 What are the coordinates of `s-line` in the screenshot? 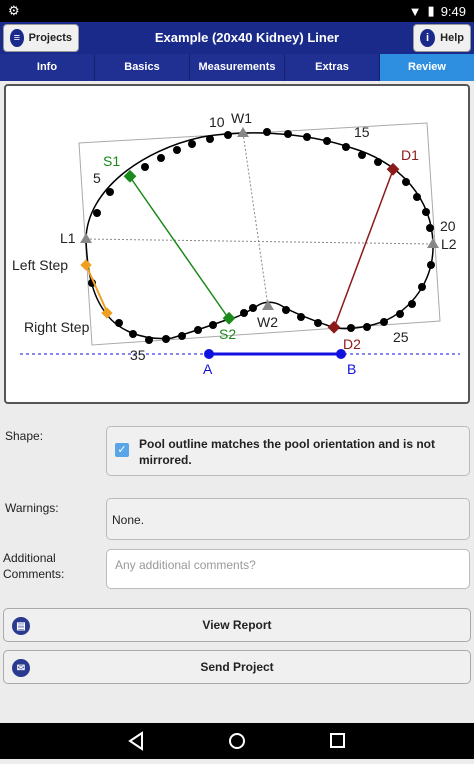 It's located at (179, 248).